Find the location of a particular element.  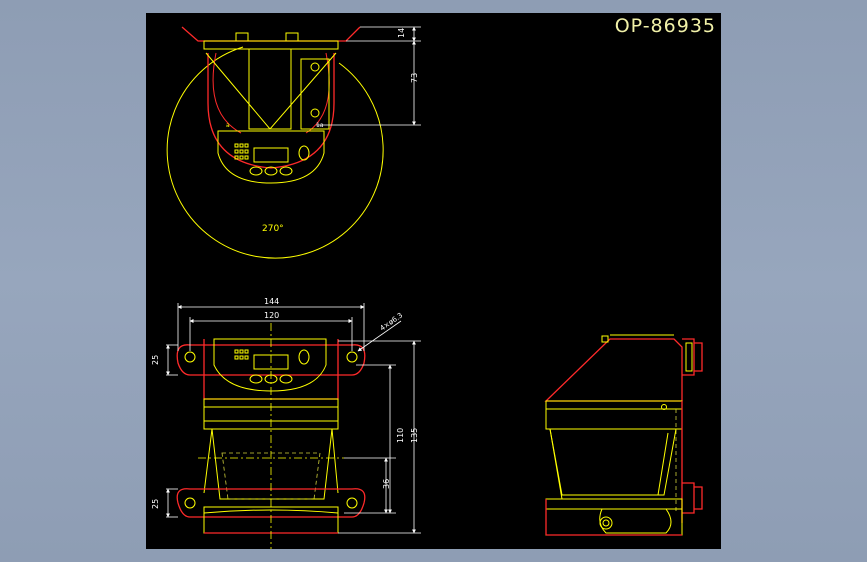

angle-270: 270° is located at coordinates (273, 229).